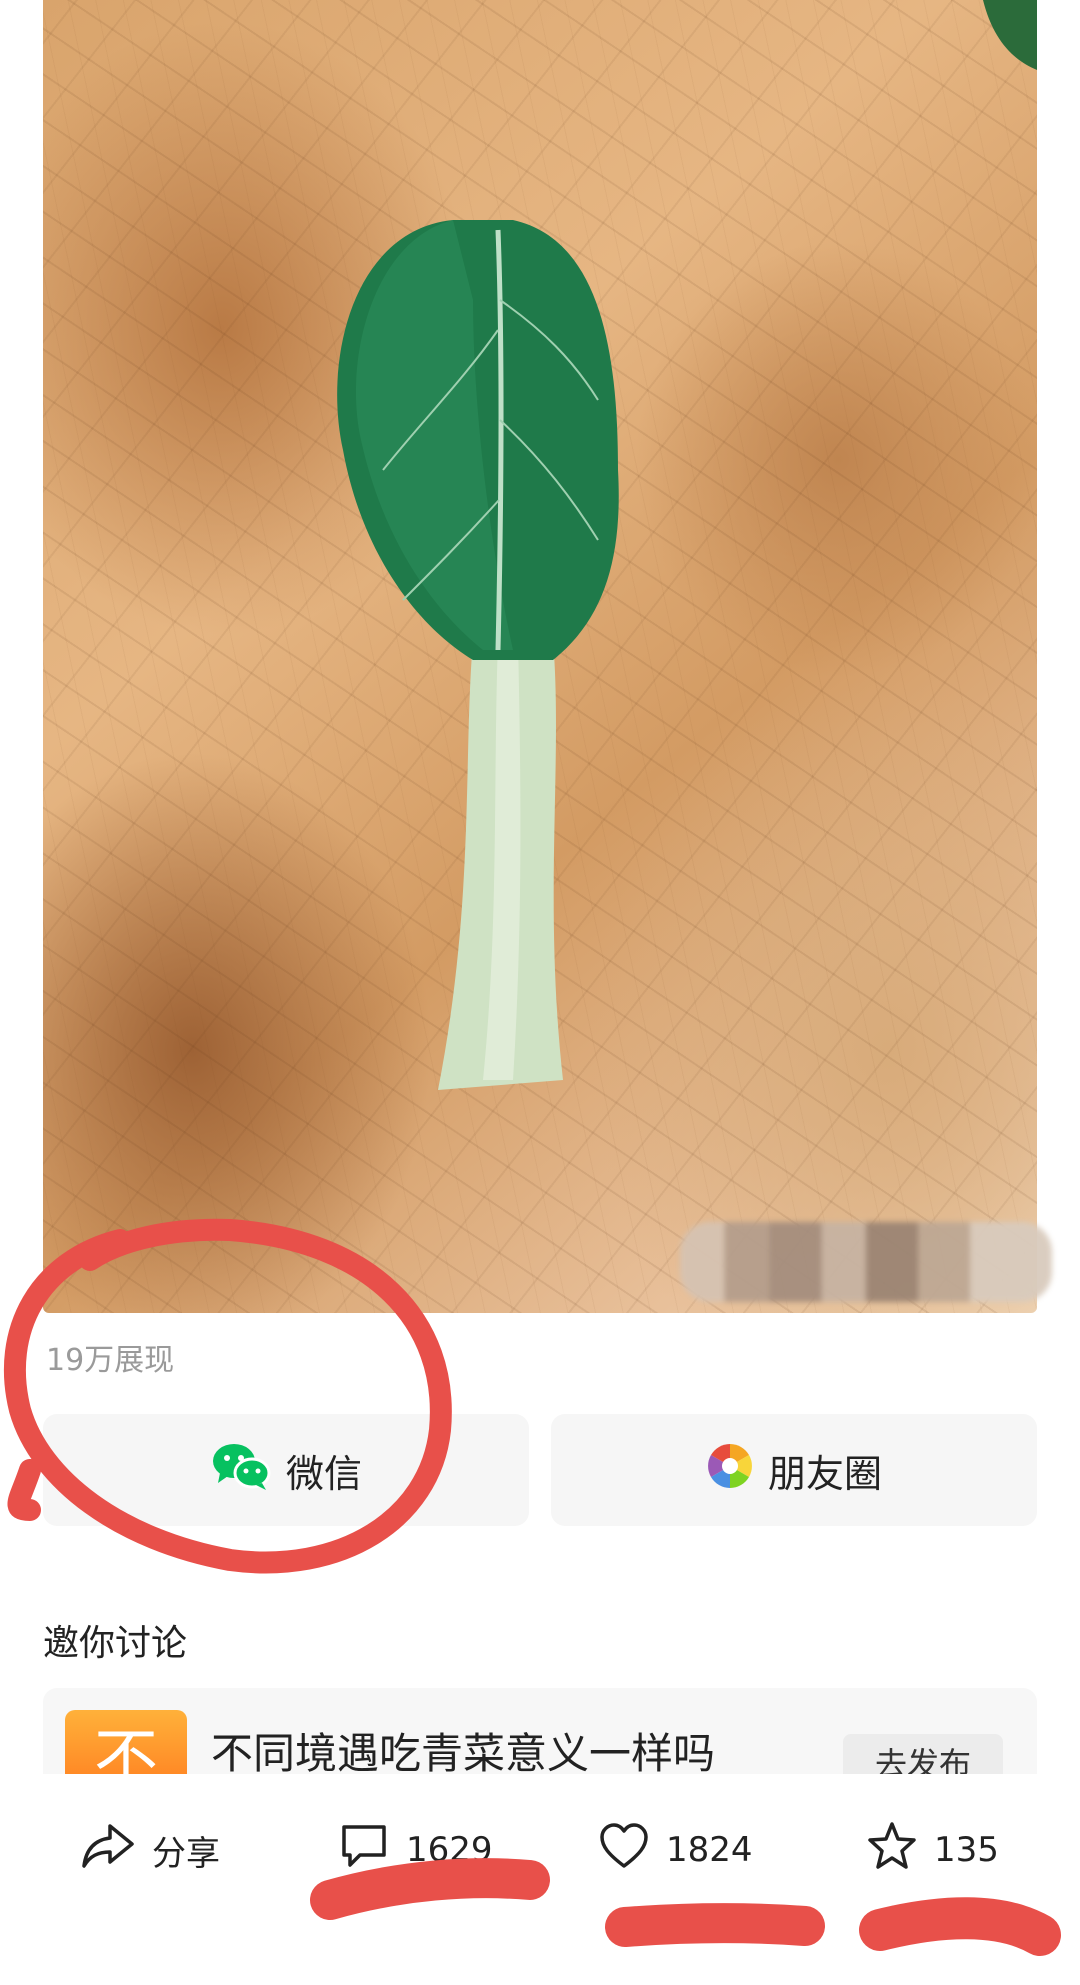 Image resolution: width=1080 pixels, height=1985 pixels. I want to click on topic-title: 不同境遇吃青菜意义一样吗, so click(463, 1751).